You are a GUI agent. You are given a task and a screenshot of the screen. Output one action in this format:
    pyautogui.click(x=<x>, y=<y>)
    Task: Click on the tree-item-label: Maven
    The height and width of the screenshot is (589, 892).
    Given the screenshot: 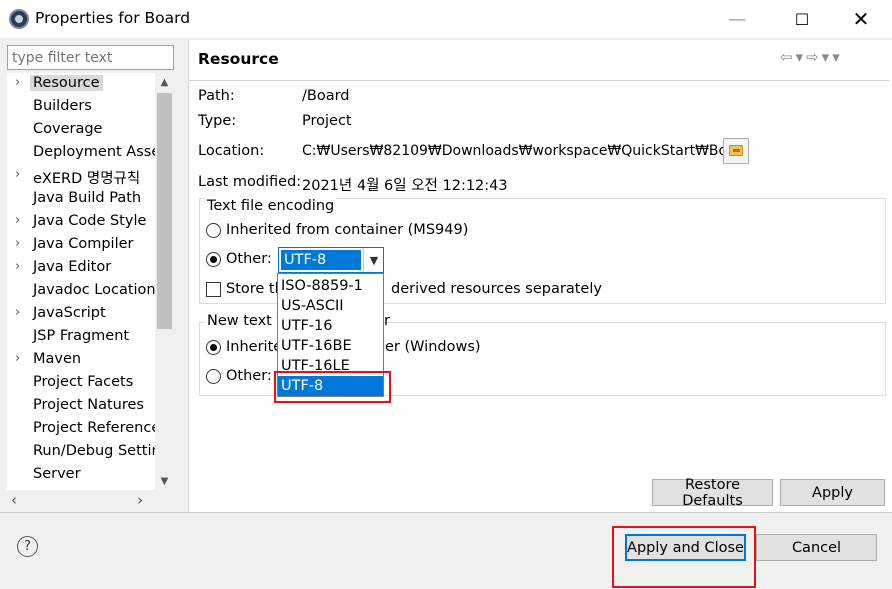 What is the action you would take?
    pyautogui.click(x=57, y=359)
    